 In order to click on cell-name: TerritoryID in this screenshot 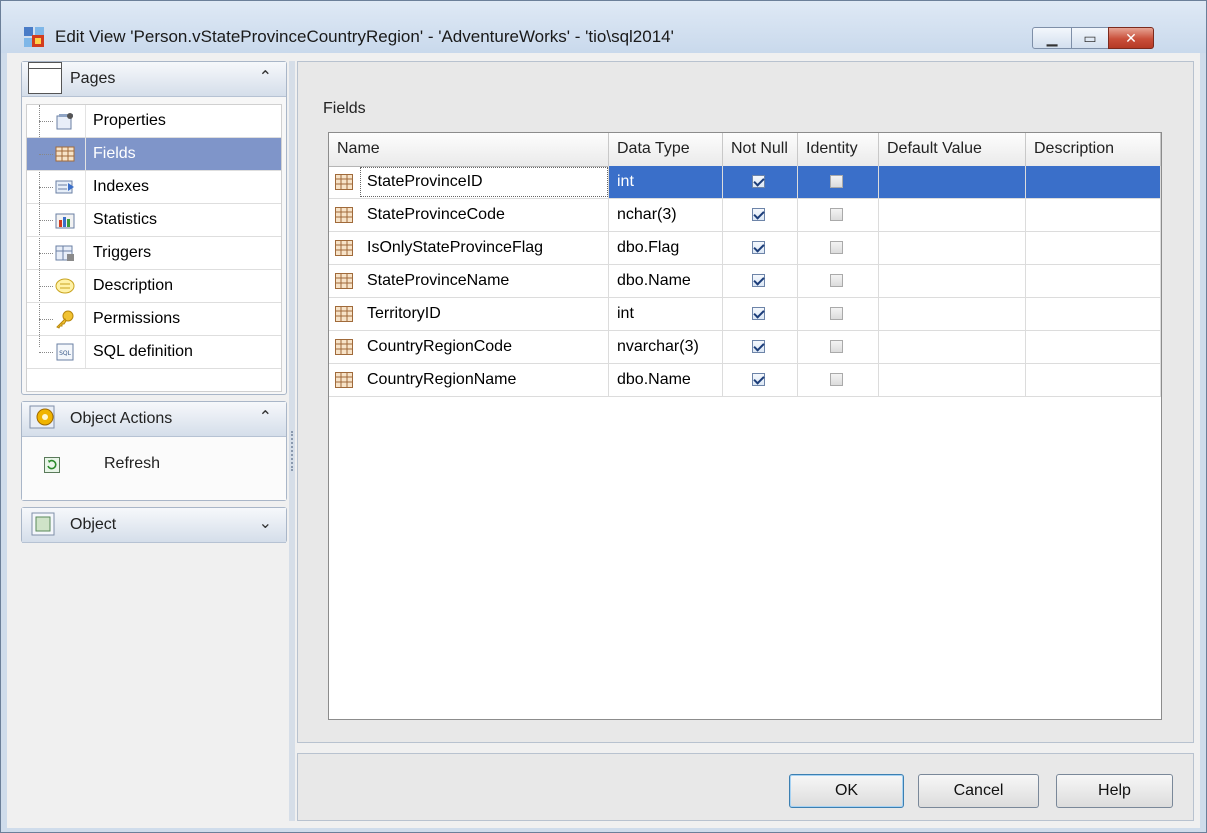, I will do `click(484, 314)`.